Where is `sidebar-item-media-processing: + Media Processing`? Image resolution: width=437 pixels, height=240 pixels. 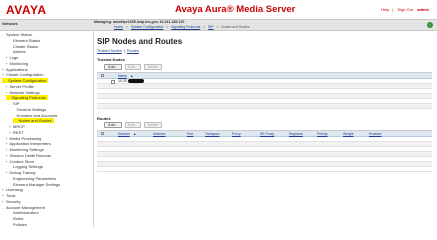
sidebar-item-media-processing: + Media Processing is located at coordinates (24, 138).